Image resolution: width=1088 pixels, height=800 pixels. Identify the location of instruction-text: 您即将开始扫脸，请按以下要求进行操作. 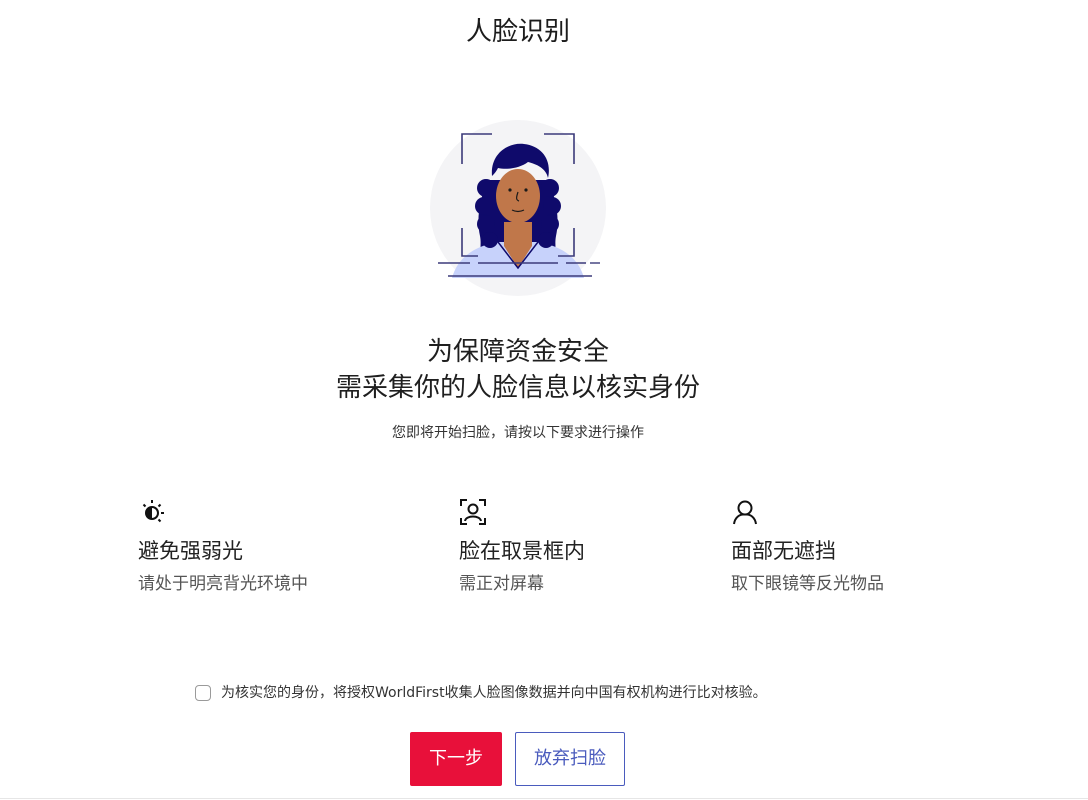
(518, 433).